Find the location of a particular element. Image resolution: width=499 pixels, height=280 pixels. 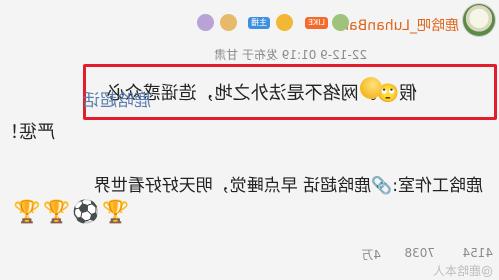

fan-badge-icon is located at coordinates (340, 22).